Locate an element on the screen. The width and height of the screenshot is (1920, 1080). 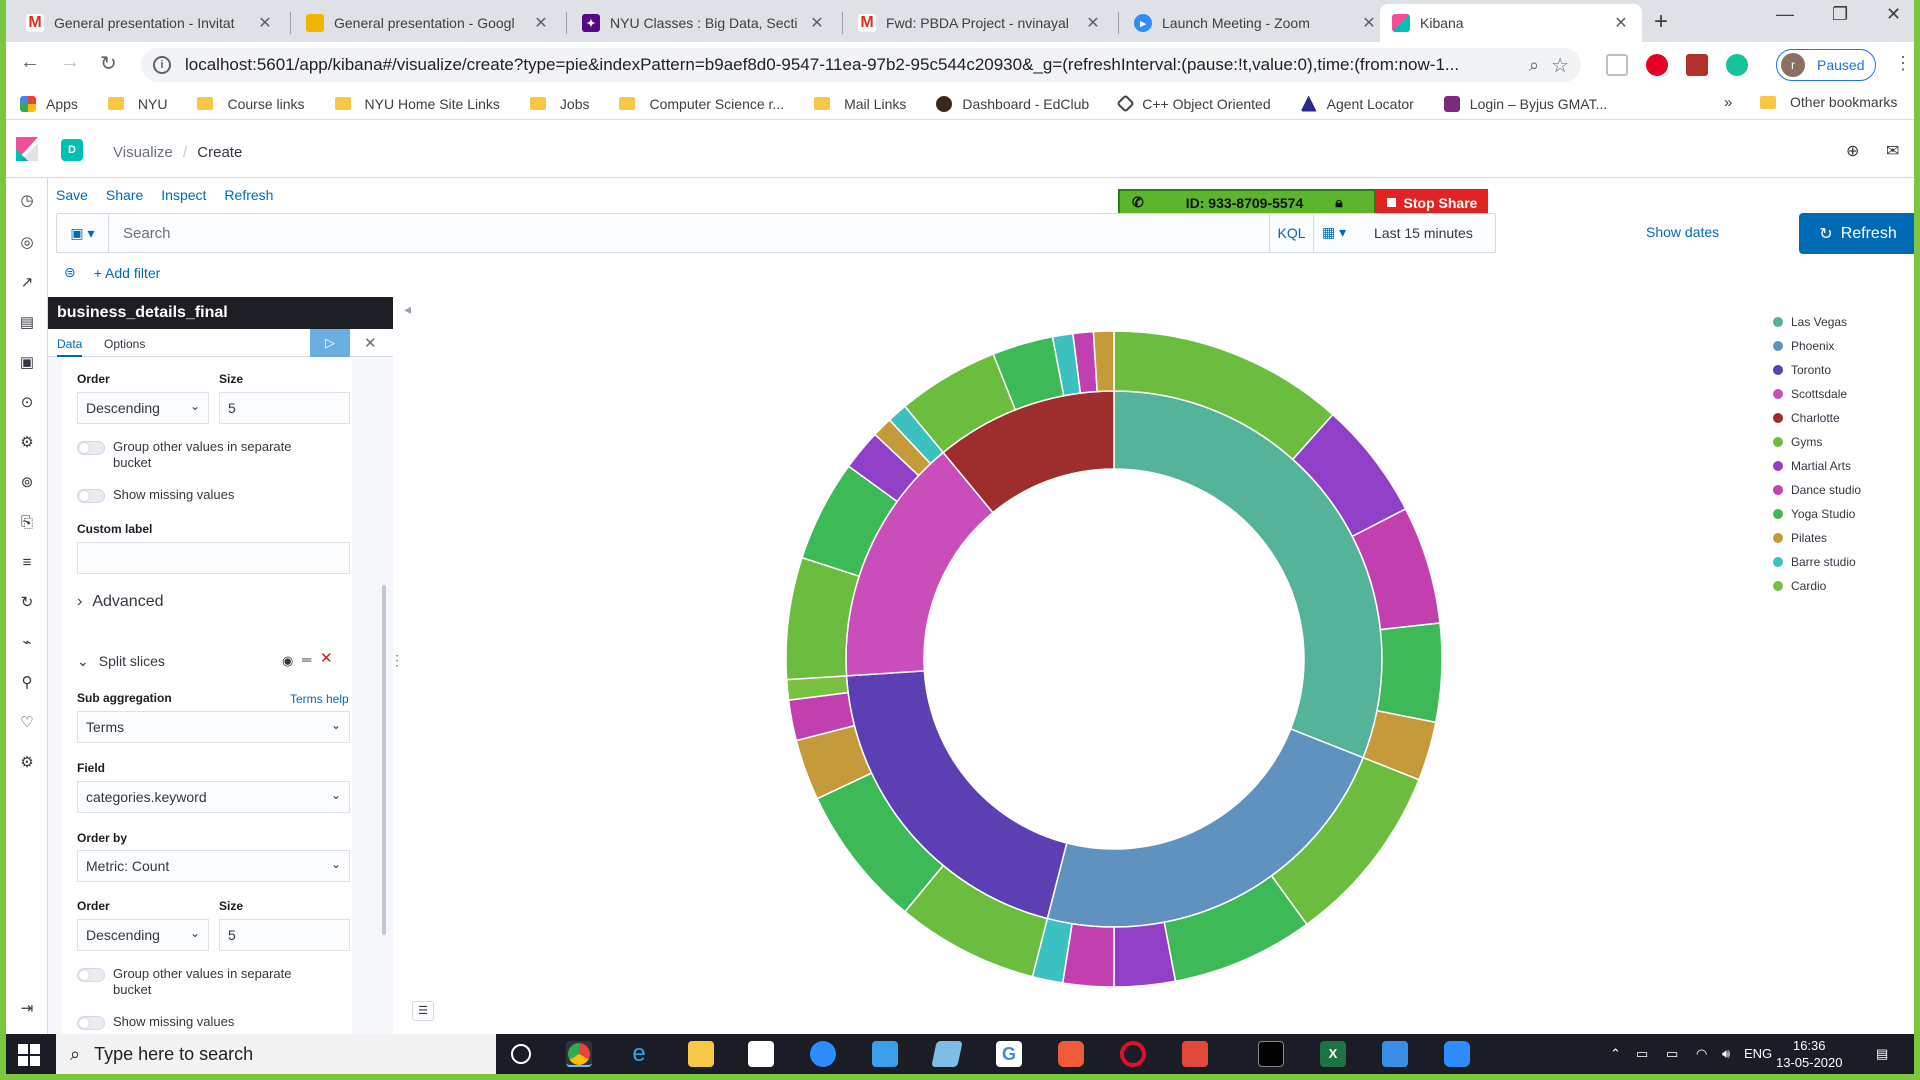
browser-tab-4: ▸ Launch Meeting - Zoom ✕ is located at coordinates (1256, 23).